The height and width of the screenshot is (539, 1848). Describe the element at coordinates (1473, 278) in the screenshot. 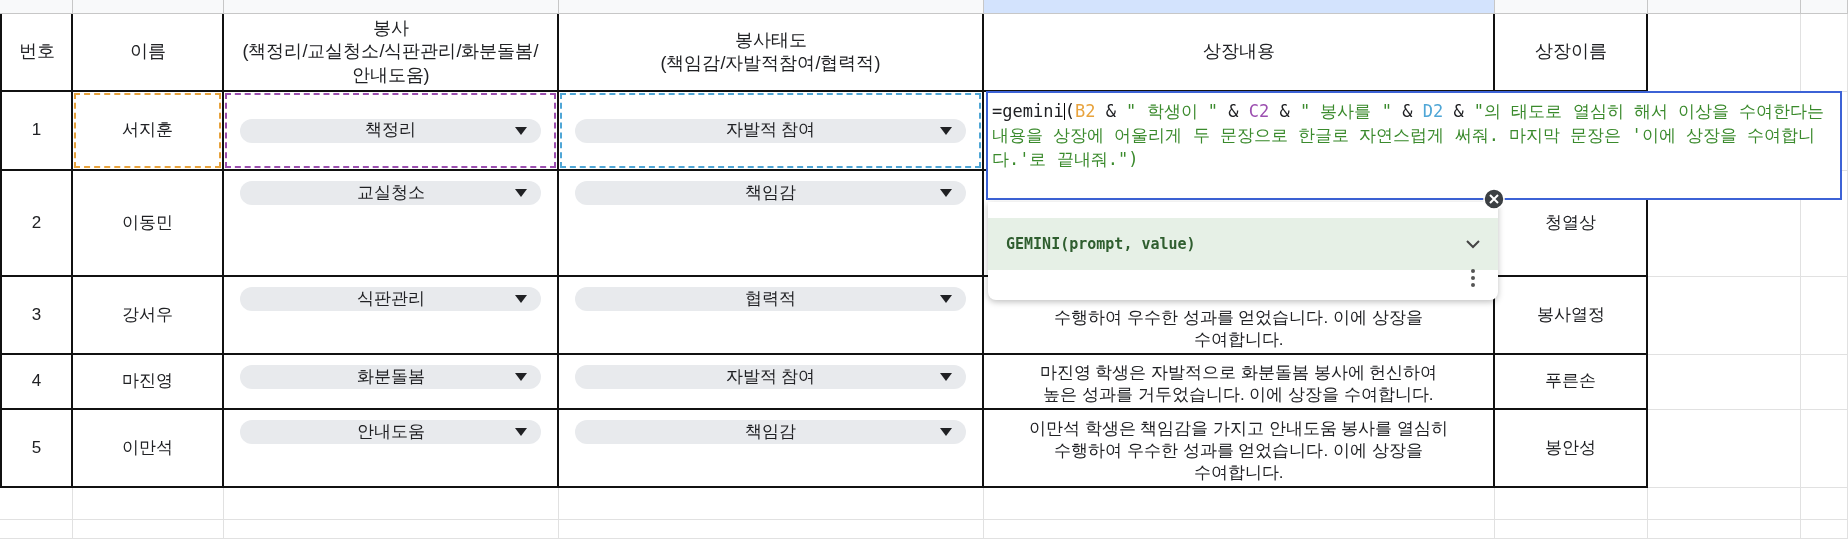

I see `more-options-icon` at that location.